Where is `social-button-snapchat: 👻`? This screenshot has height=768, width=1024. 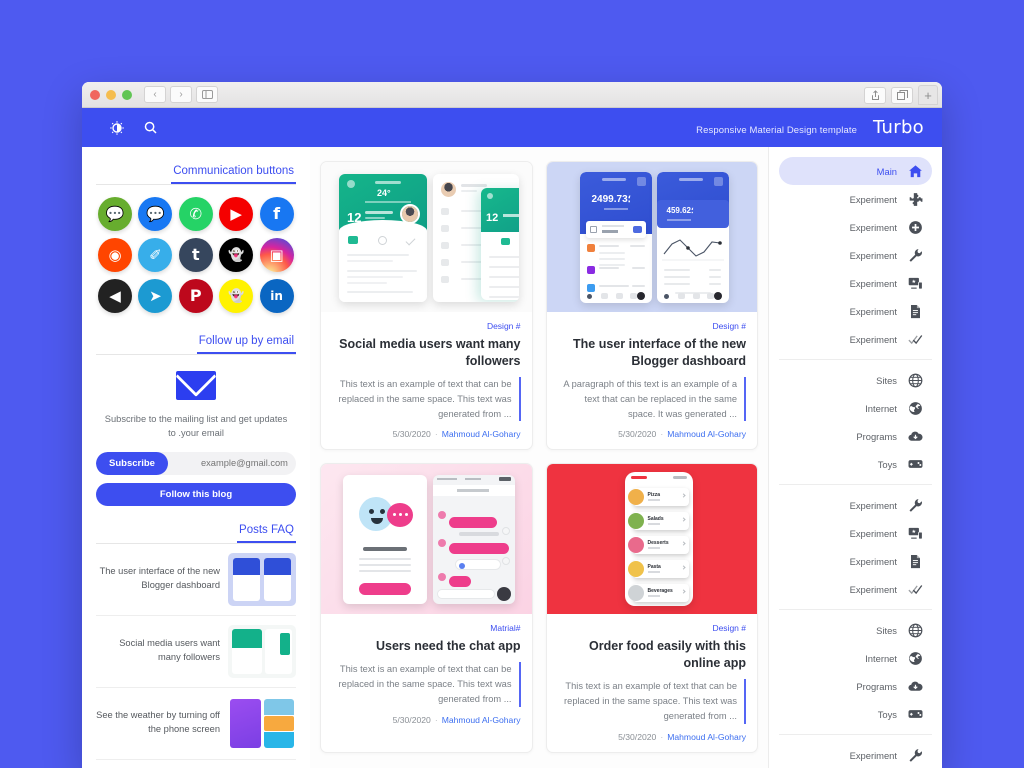
social-button-snapchat: 👻 is located at coordinates (236, 296).